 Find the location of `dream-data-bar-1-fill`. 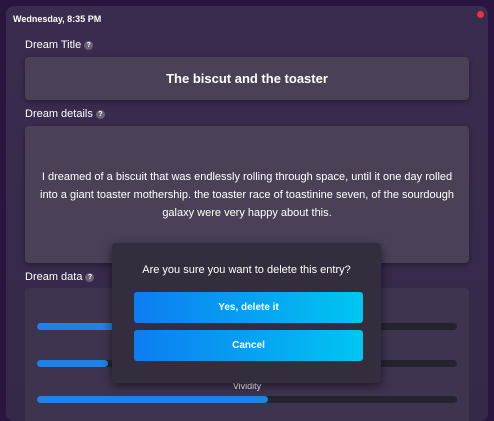

dream-data-bar-1-fill is located at coordinates (77, 326).